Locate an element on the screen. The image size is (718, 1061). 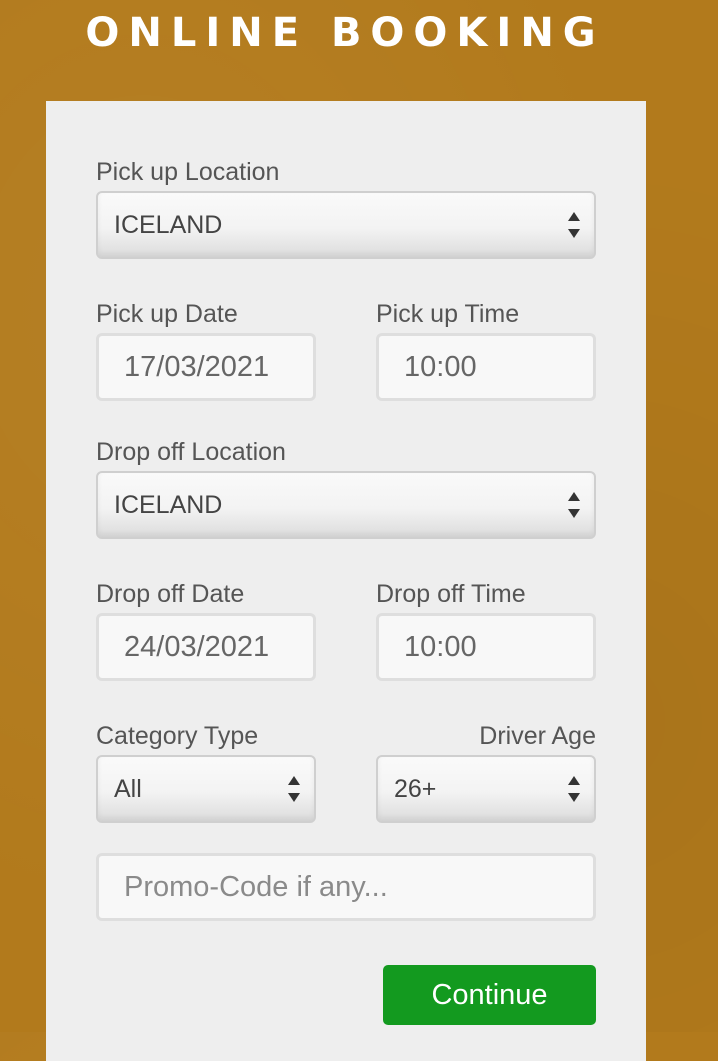
driver-age-select: 26+ is located at coordinates (486, 789).